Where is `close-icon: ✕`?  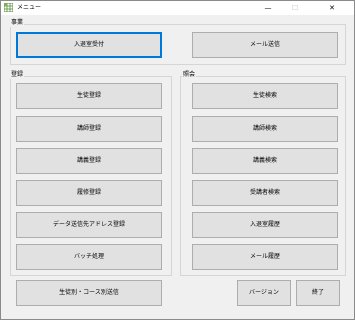
close-icon: ✕ is located at coordinates (332, 8).